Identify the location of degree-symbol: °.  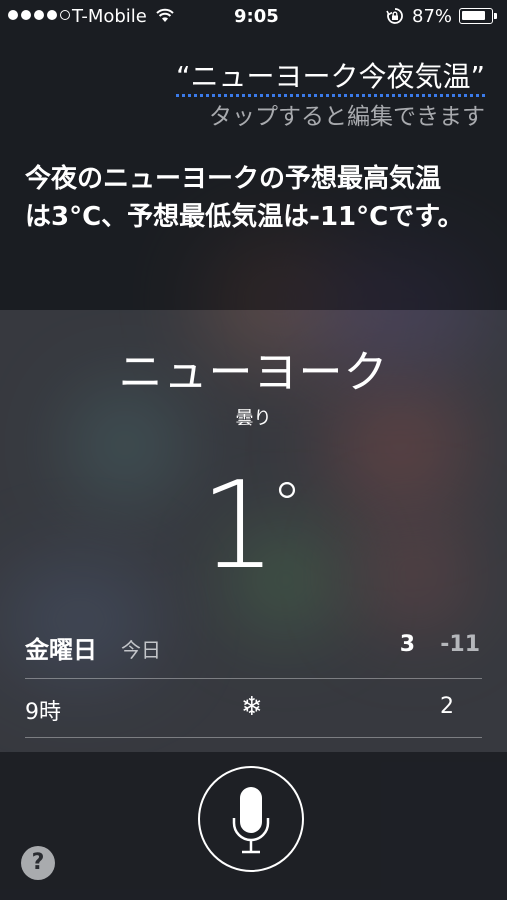
(287, 505).